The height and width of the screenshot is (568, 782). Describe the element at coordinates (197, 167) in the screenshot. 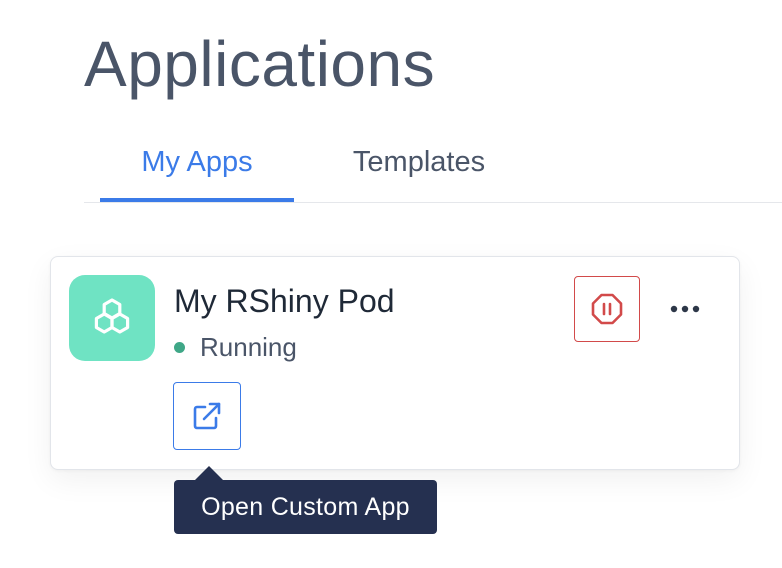

I see `tab-my-apps: My Apps` at that location.